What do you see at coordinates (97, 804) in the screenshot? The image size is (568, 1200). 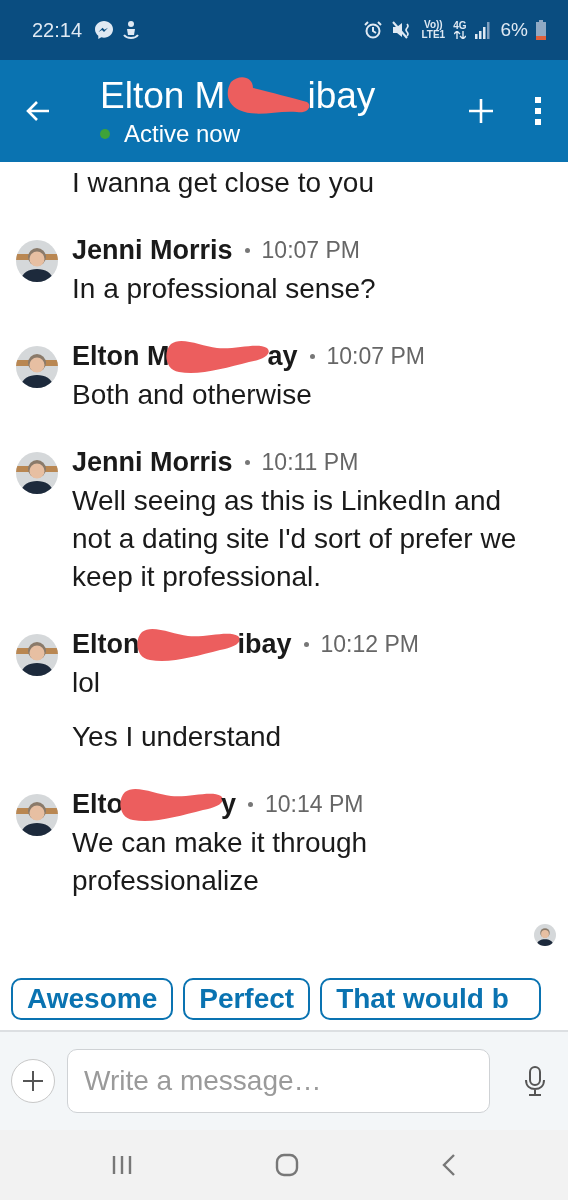 I see `sender-name: Elto` at bounding box center [97, 804].